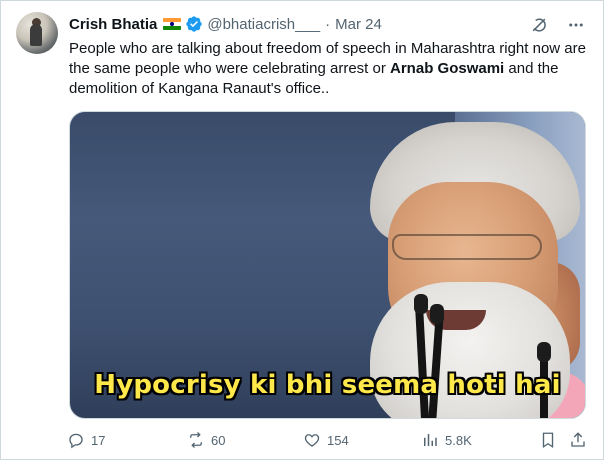 This screenshot has width=606, height=462. Describe the element at coordinates (447, 68) in the screenshot. I see `tweet-text-bold: Arnab Goswami` at that location.